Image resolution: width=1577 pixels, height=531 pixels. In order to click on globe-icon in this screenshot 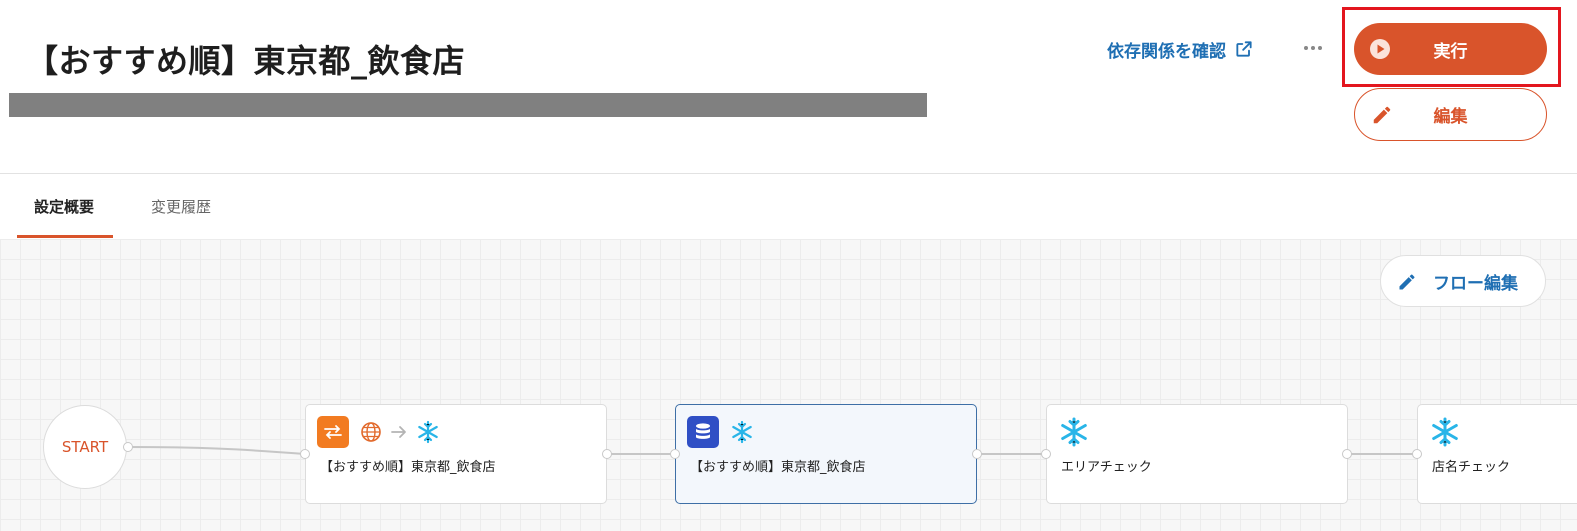, I will do `click(371, 432)`.